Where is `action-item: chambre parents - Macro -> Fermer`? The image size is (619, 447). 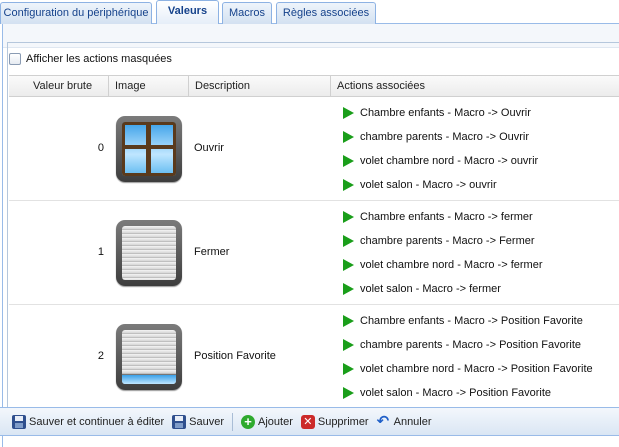 action-item: chambre parents - Macro -> Fermer is located at coordinates (479, 241).